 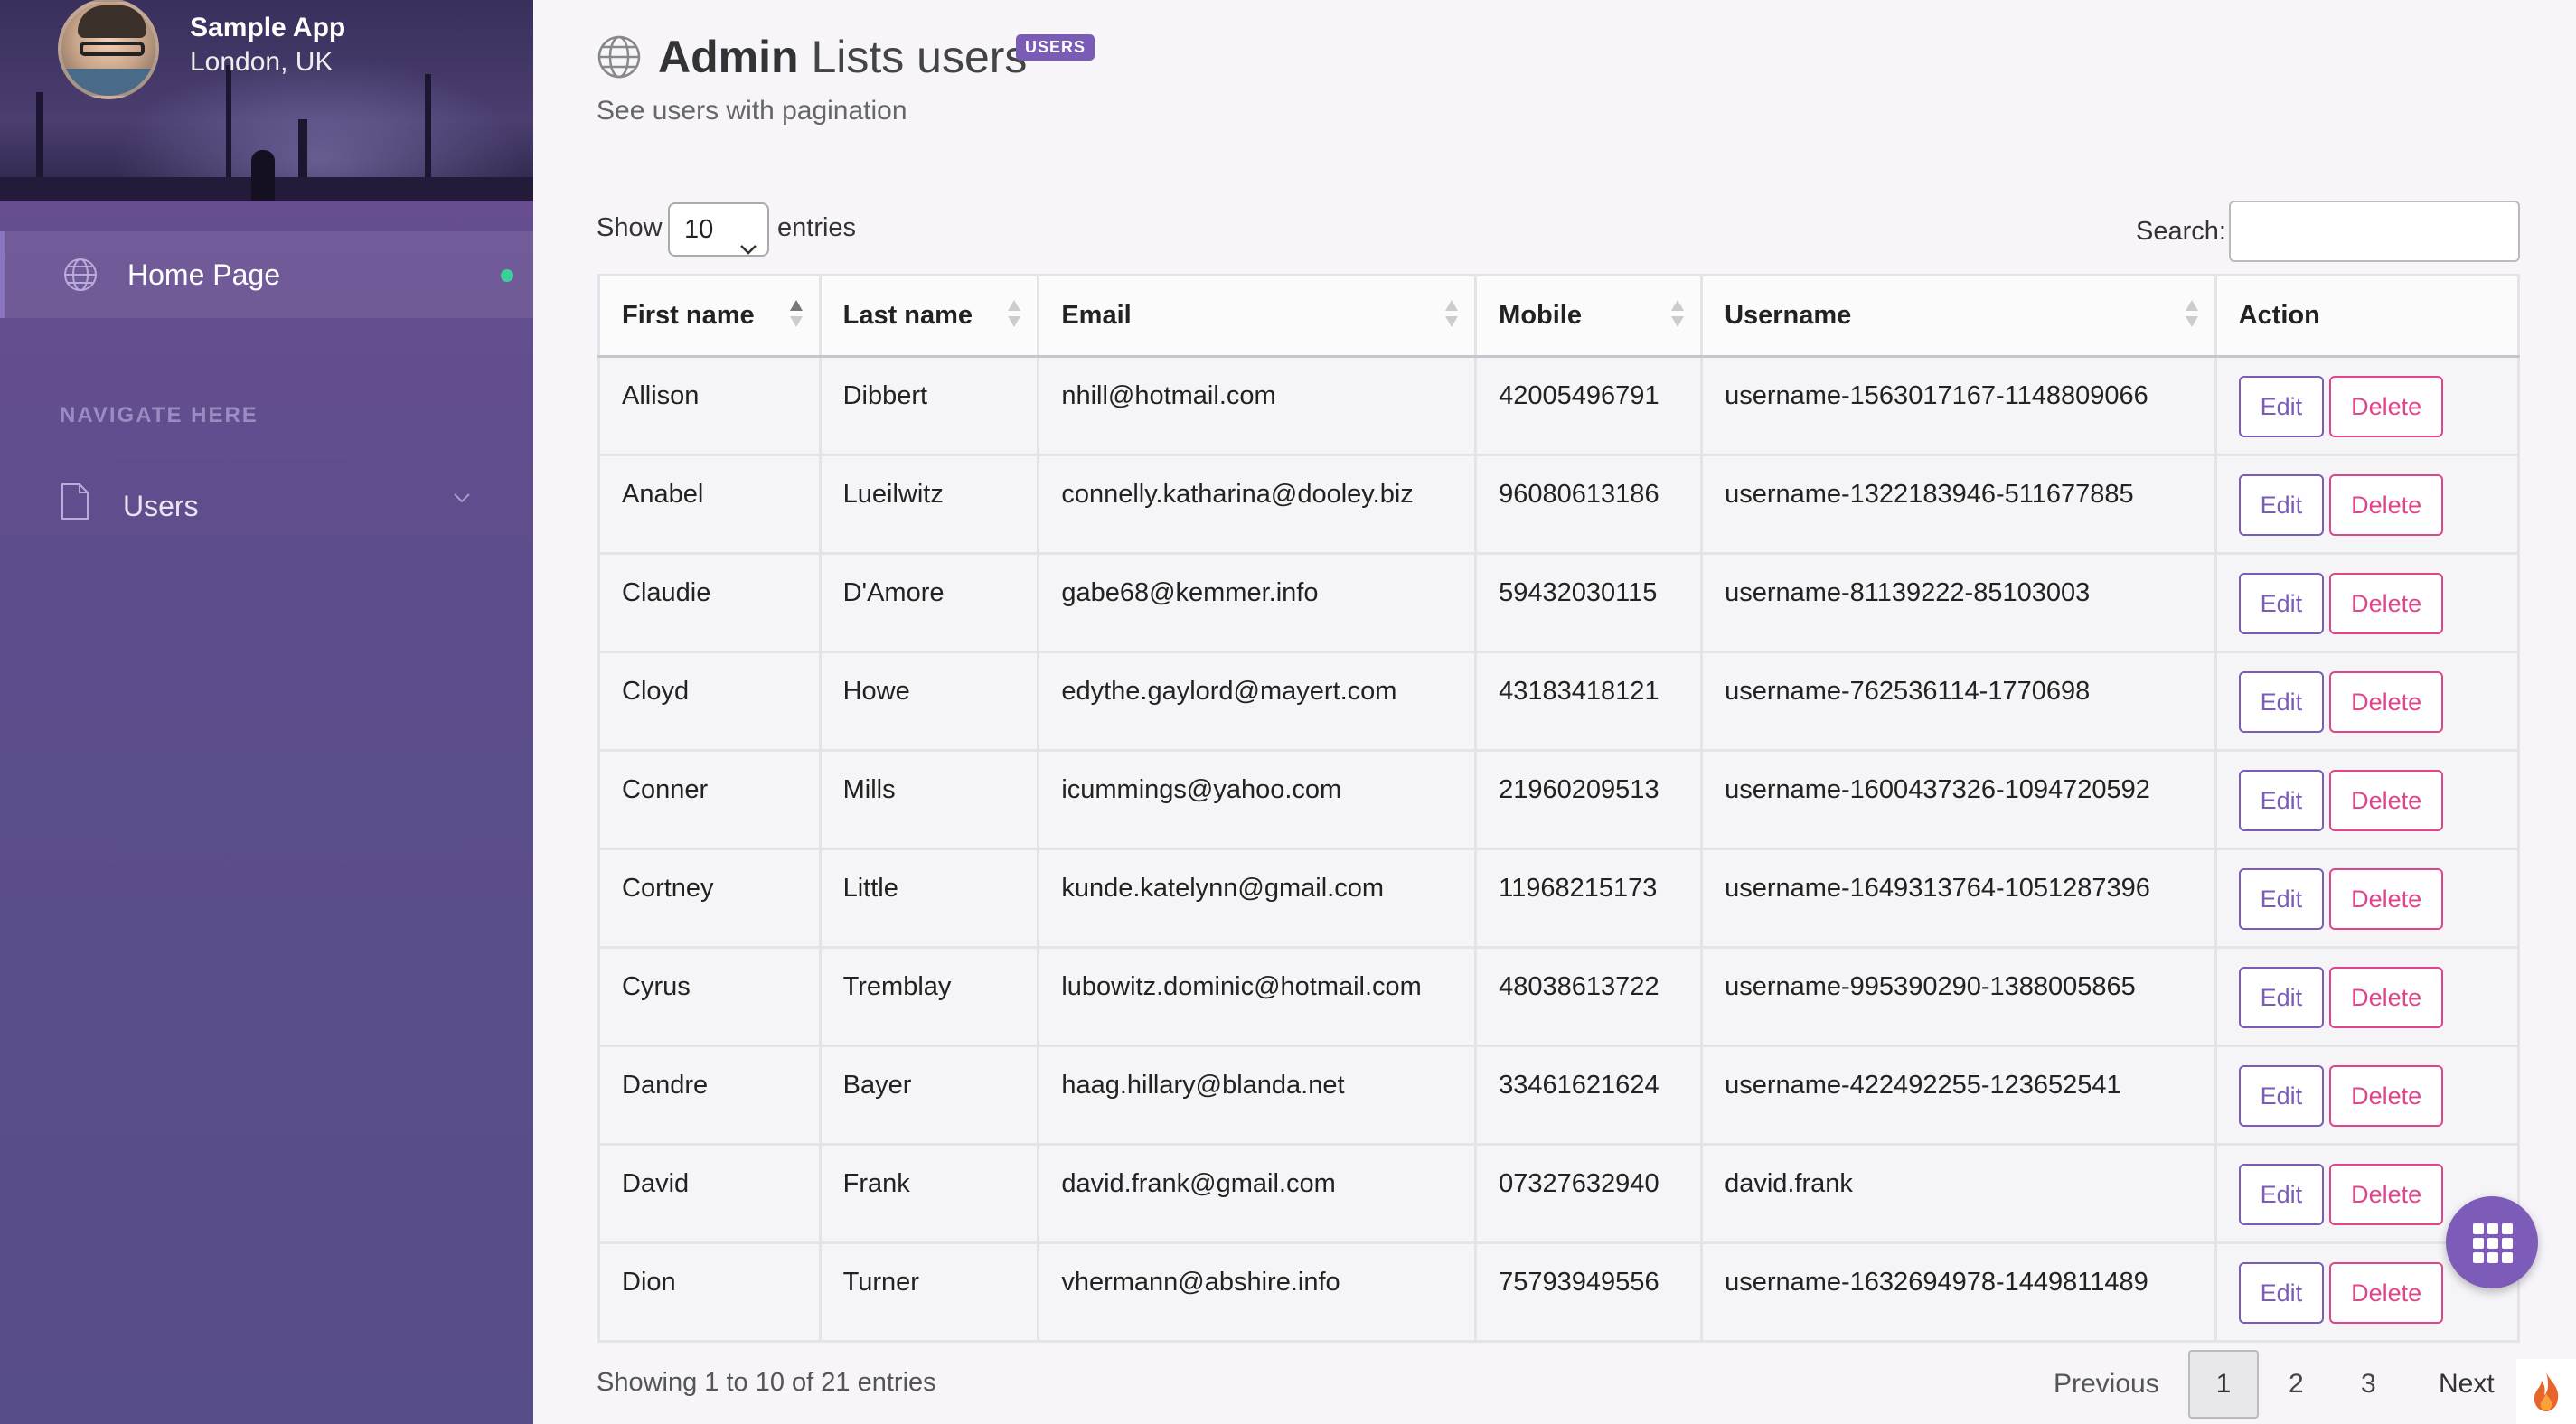 What do you see at coordinates (1959, 701) in the screenshot?
I see `cell-username: username-762536114-1770698` at bounding box center [1959, 701].